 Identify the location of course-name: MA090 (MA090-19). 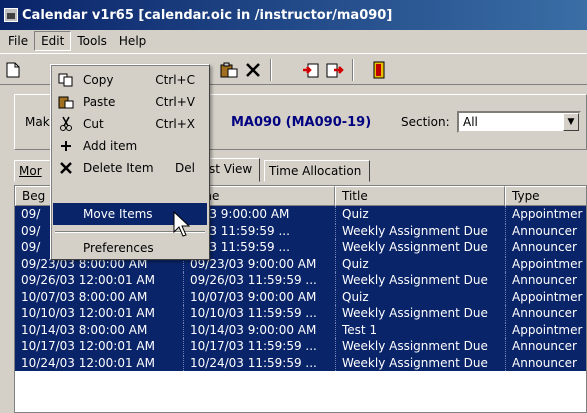
(301, 122).